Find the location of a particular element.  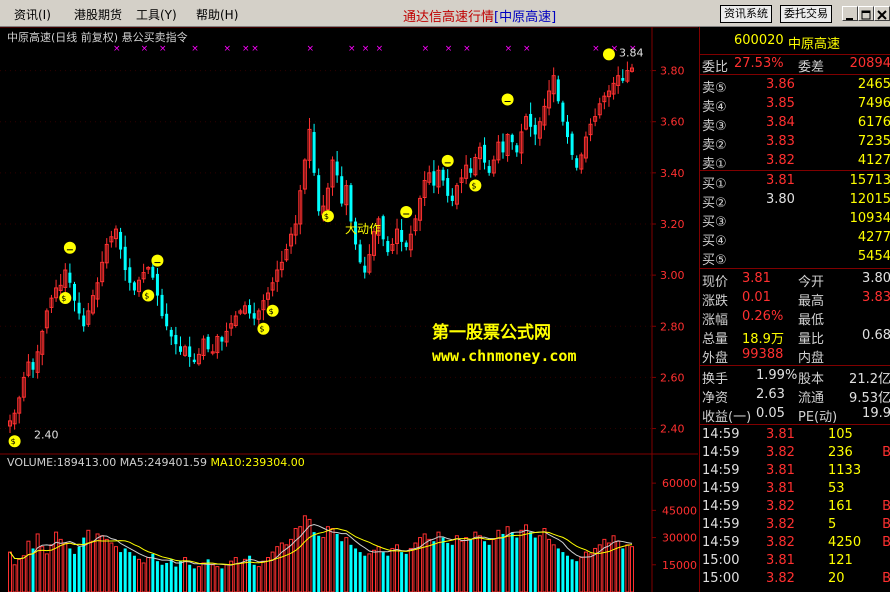

menu-hk-futures: 港股期货 is located at coordinates (98, 14).